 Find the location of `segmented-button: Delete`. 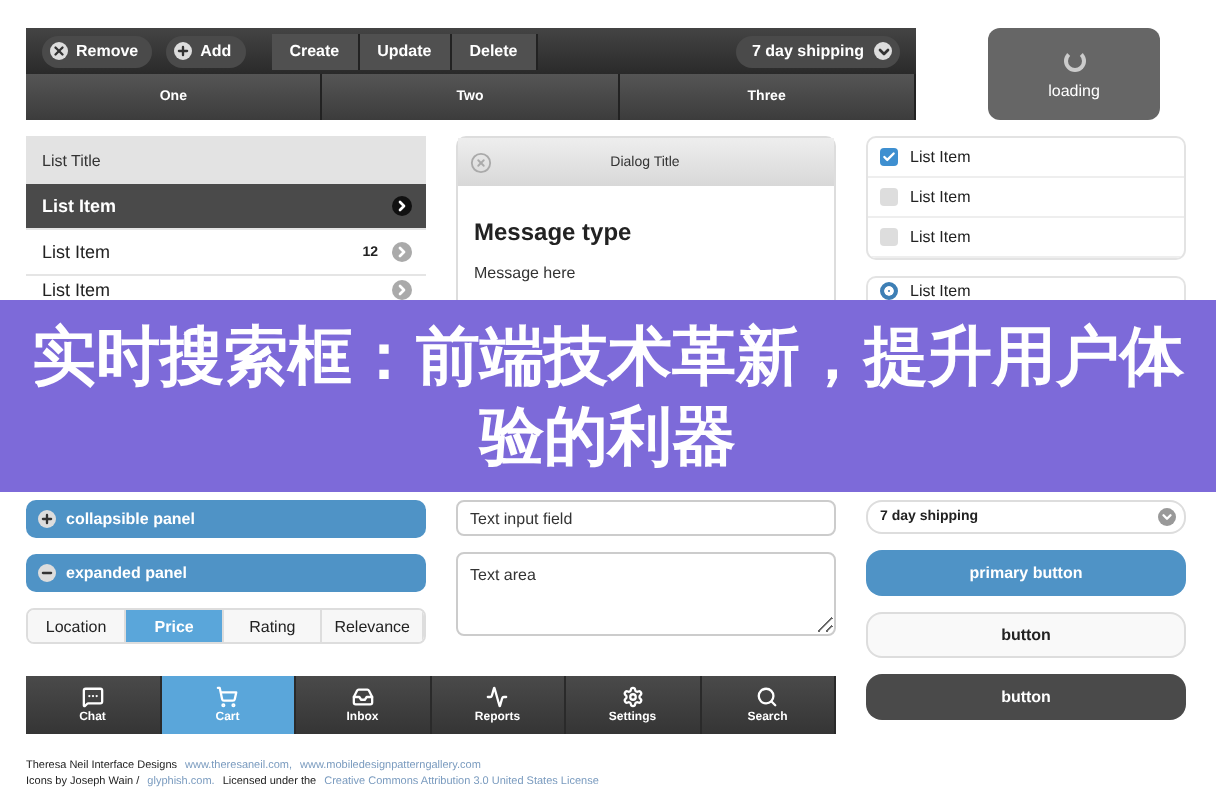

segmented-button: Delete is located at coordinates (494, 51).